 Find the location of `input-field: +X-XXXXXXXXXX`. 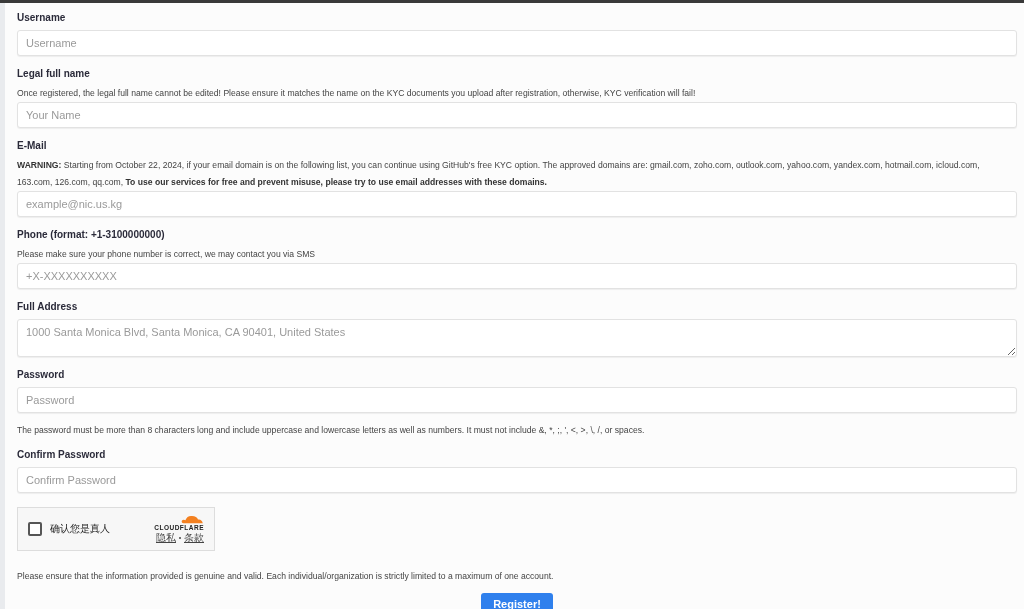

input-field: +X-XXXXXXXXXX is located at coordinates (517, 276).